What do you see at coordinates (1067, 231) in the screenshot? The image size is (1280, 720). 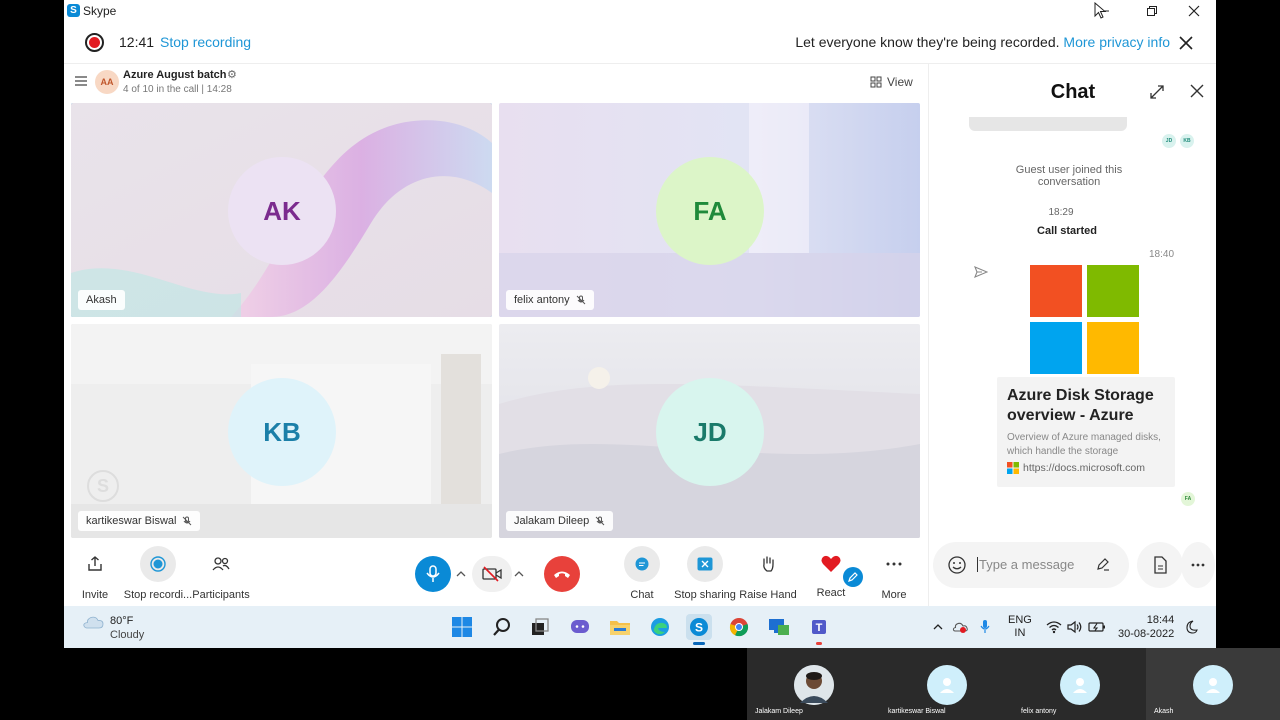 I see `call-started-message: Call started` at bounding box center [1067, 231].